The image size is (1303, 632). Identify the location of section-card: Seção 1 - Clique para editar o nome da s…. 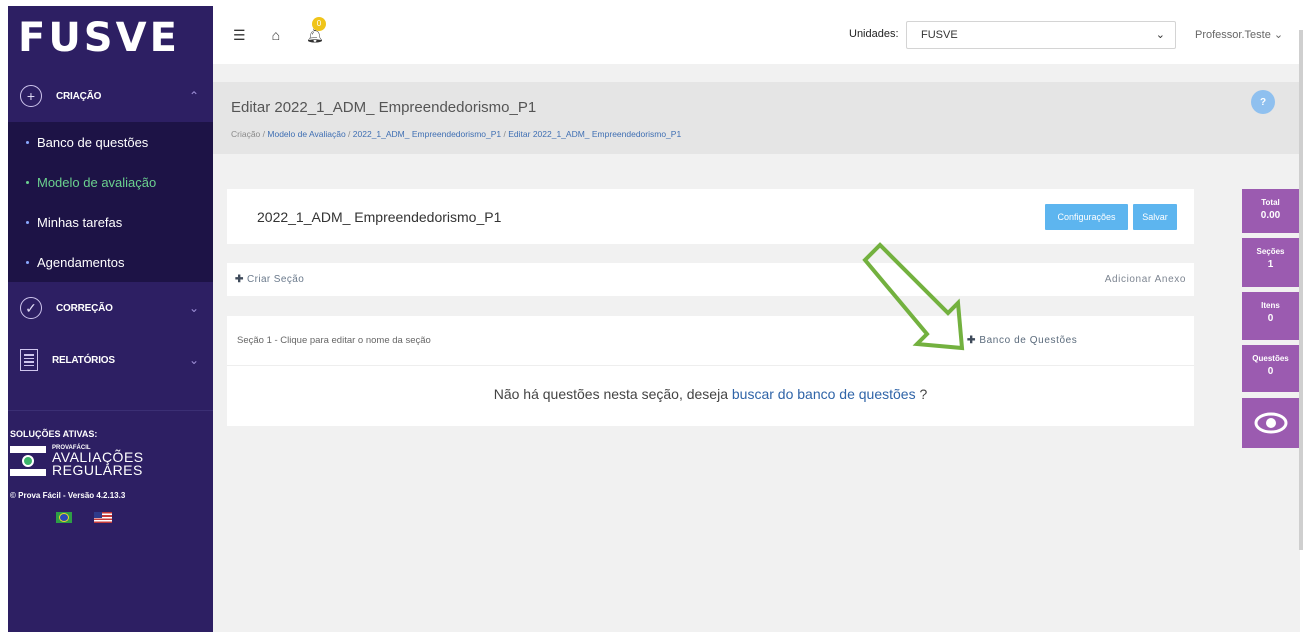
(710, 371).